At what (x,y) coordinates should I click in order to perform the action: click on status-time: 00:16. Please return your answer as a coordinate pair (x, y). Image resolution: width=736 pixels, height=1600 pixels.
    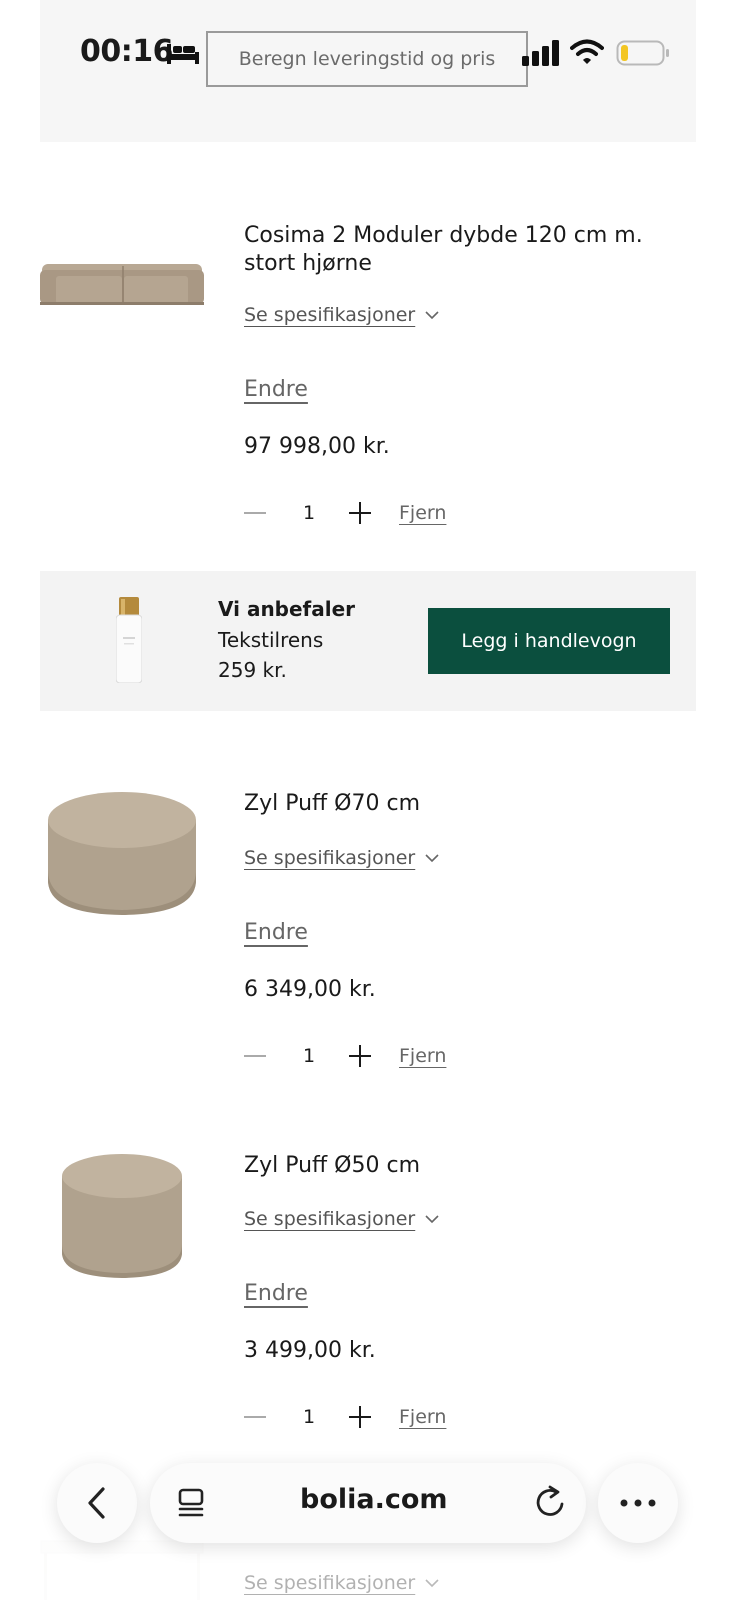
    Looking at the image, I should click on (127, 51).